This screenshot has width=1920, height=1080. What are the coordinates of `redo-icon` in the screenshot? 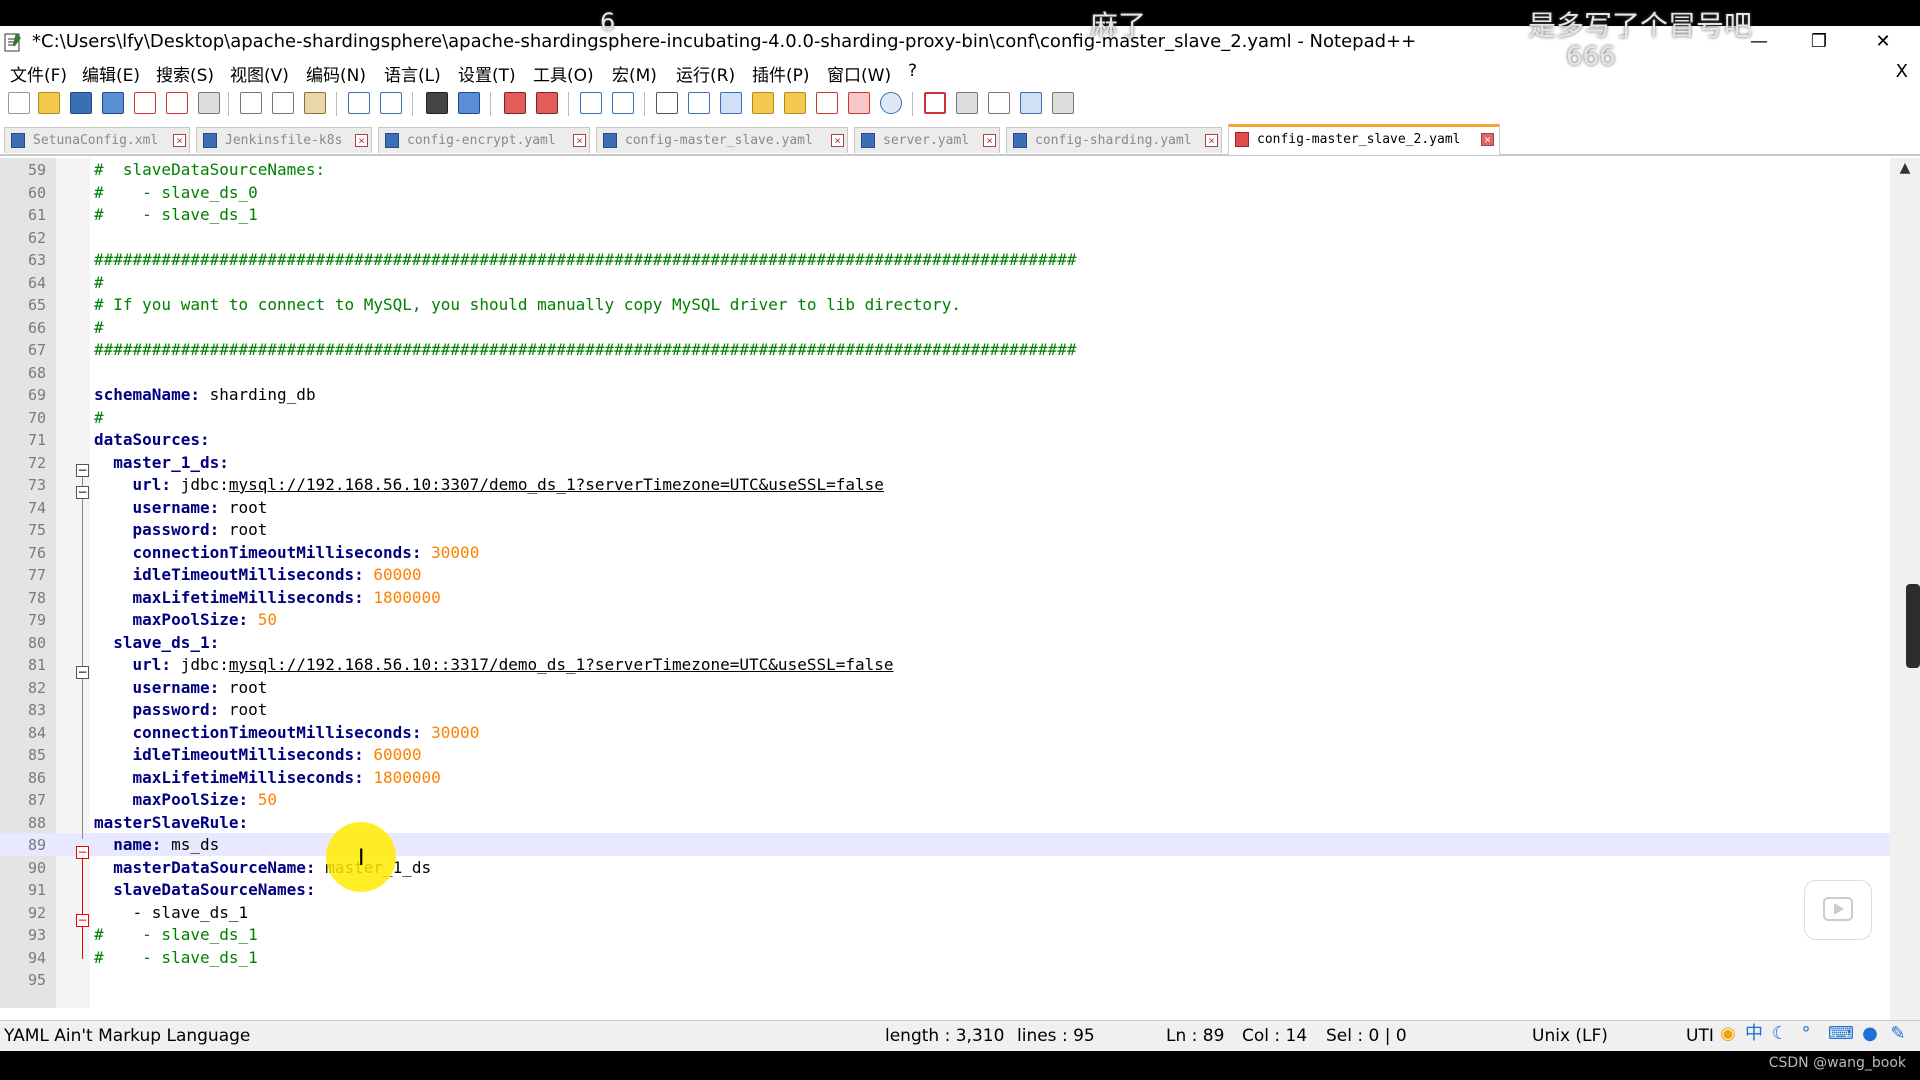 It's located at (391, 103).